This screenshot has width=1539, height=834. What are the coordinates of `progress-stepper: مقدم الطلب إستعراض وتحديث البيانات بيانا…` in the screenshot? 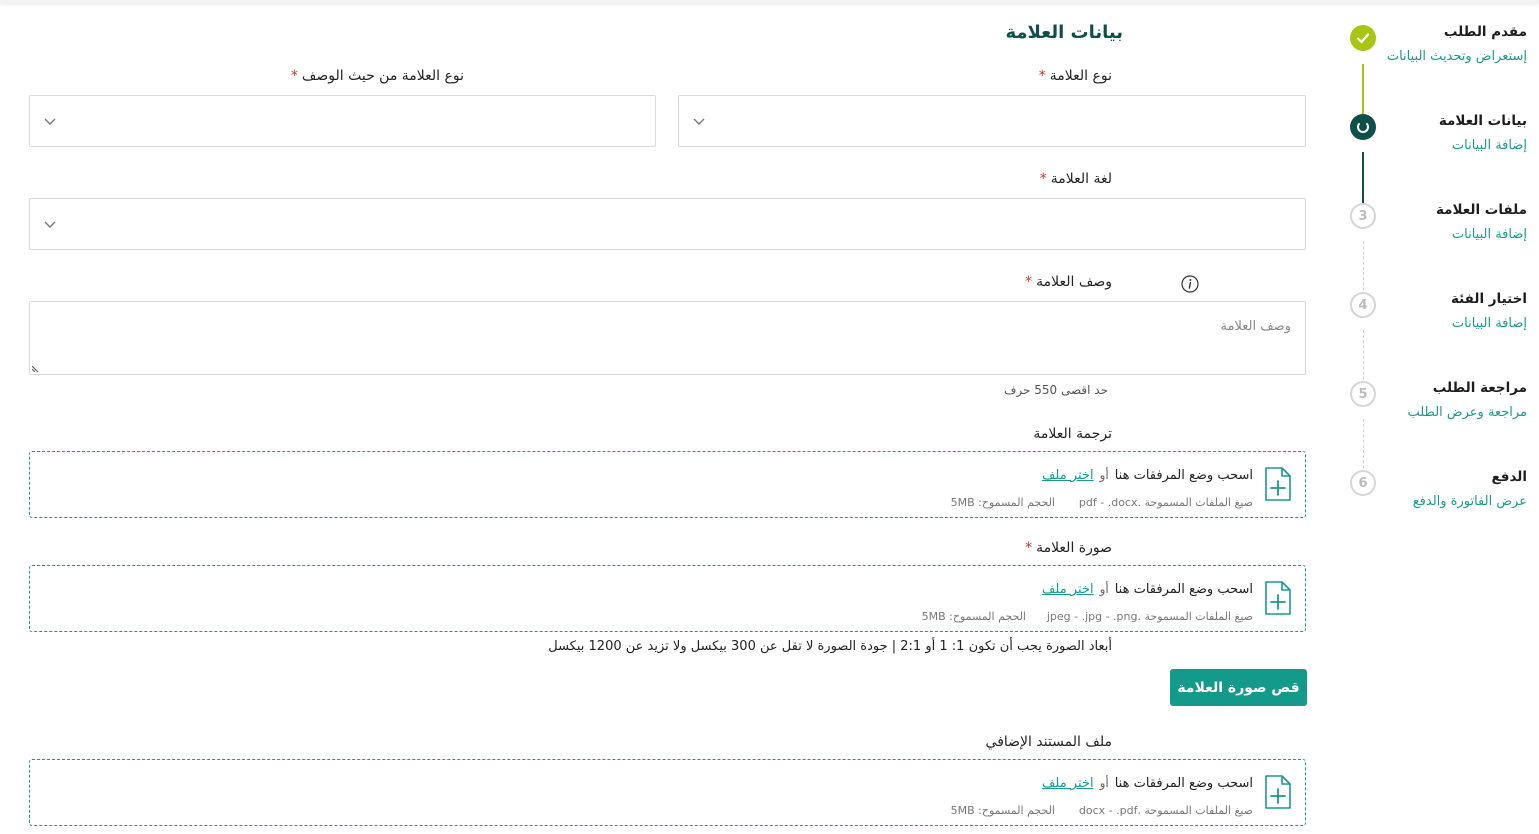 It's located at (1444, 280).